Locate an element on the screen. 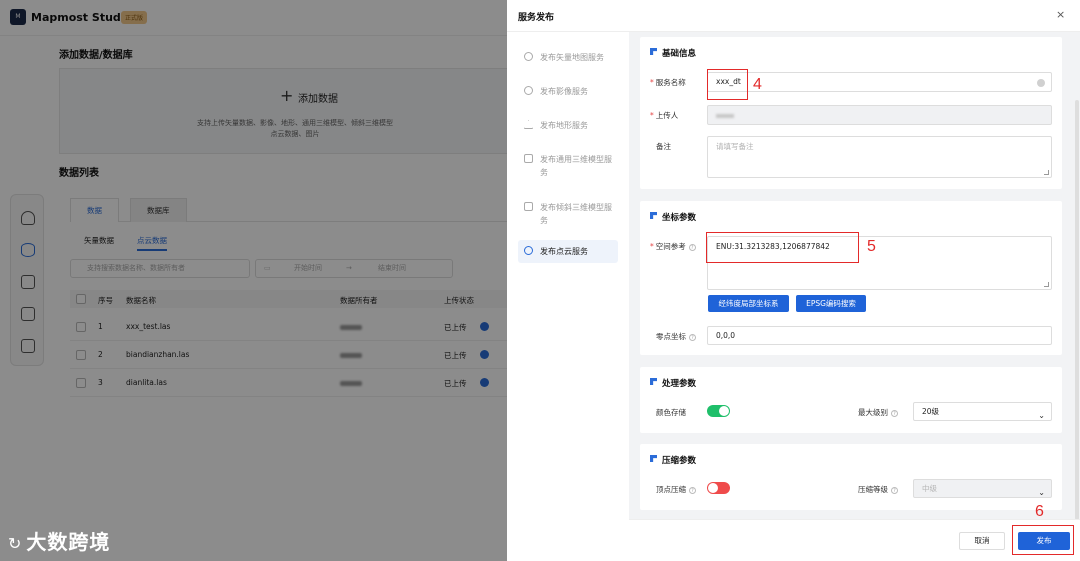  watermark-text: 大数跨境 is located at coordinates (68, 542).